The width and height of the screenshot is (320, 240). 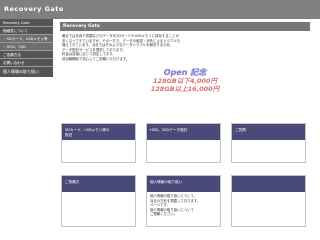 I want to click on sidebar-item-privacy: 個人情報の取り扱い, so click(x=26, y=72).